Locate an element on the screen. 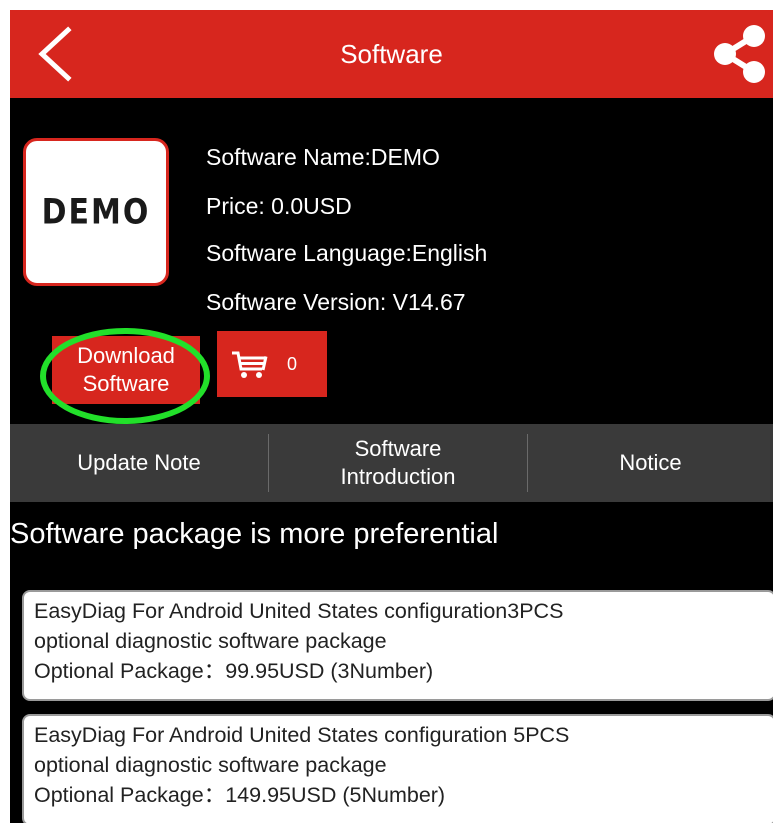 The height and width of the screenshot is (823, 773). share-icon is located at coordinates (739, 54).